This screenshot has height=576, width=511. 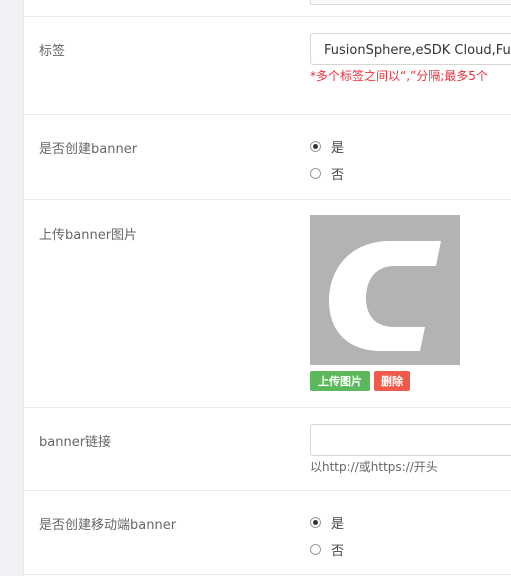 I want to click on banner-link-label: banner链接, so click(x=75, y=442).